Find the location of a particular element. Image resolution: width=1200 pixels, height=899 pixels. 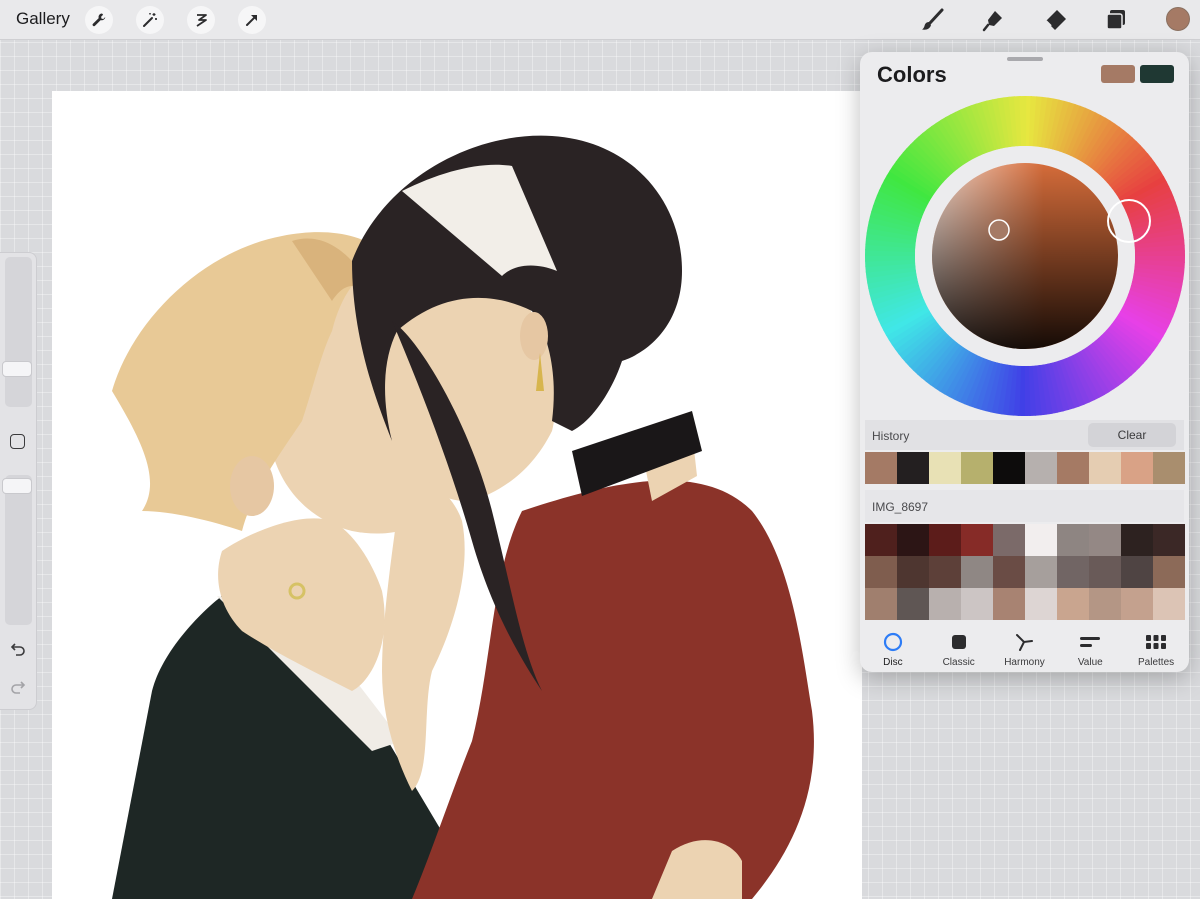

brush-icon is located at coordinates (933, 20).